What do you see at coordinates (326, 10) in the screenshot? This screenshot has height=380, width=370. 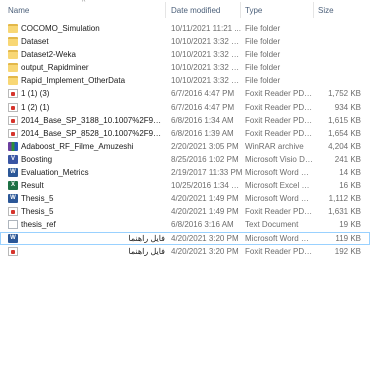 I see `column-header-size: Size` at bounding box center [326, 10].